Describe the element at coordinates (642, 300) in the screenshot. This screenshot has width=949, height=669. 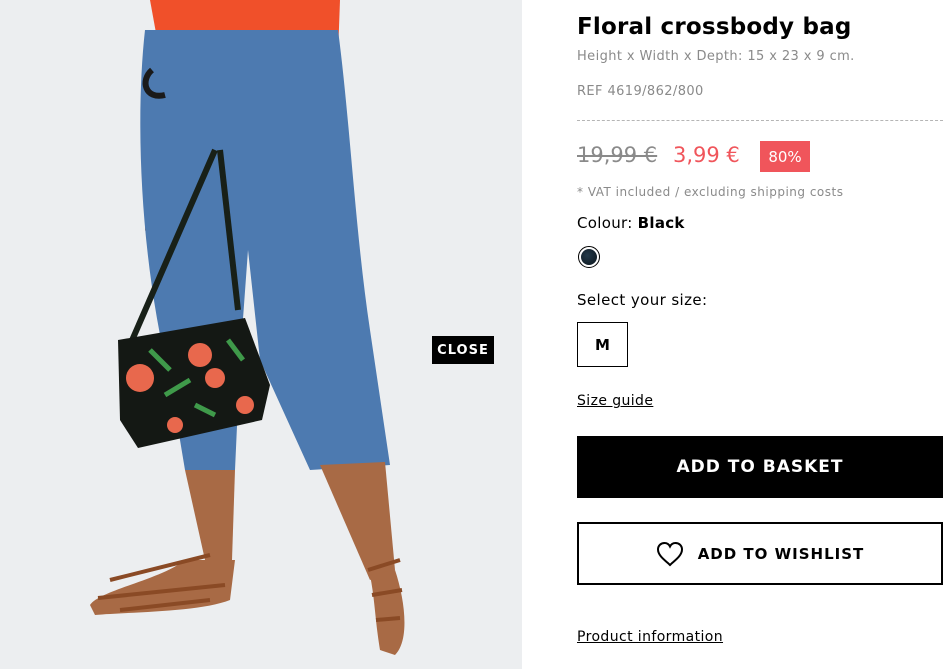
I see `size-label: Select your size:` at that location.